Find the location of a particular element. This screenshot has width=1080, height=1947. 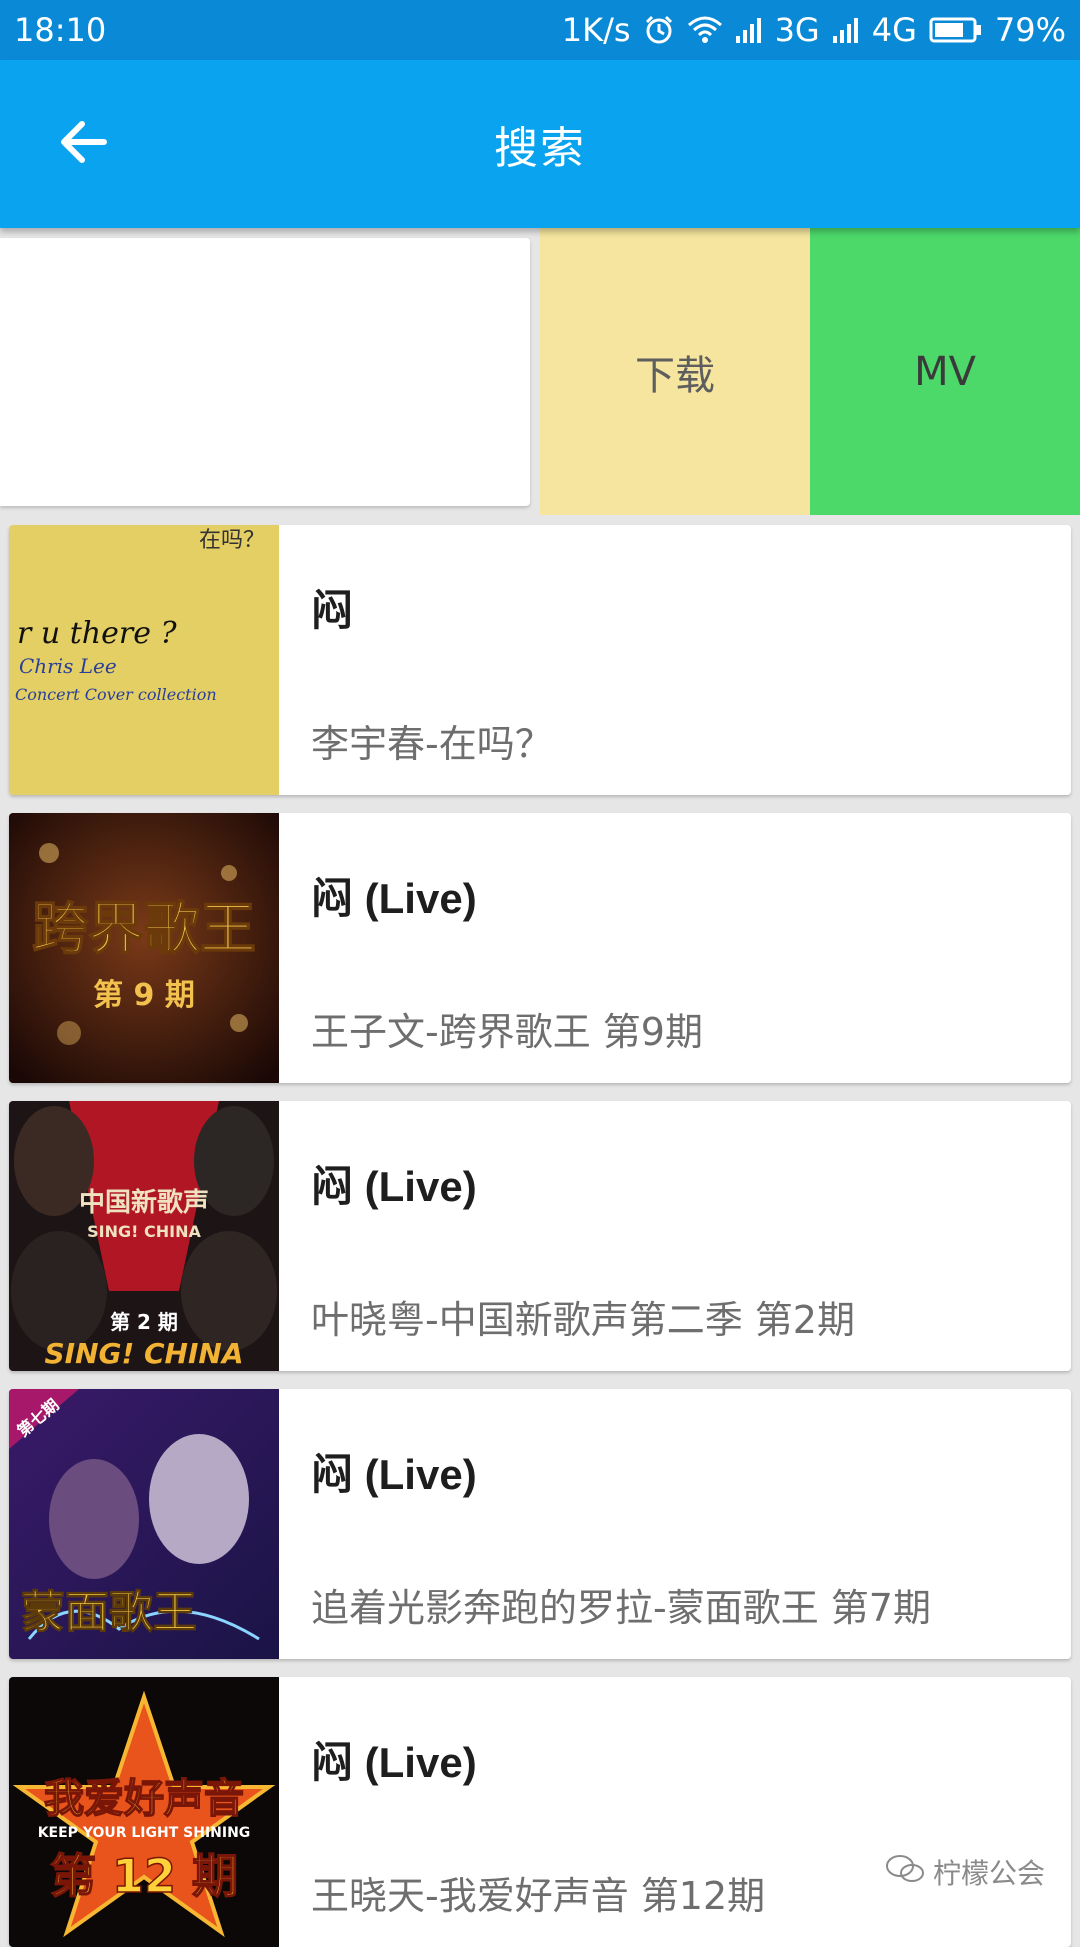

song-subtitle: 王晓天-我爱好声音 第12期 is located at coordinates (538, 1896).